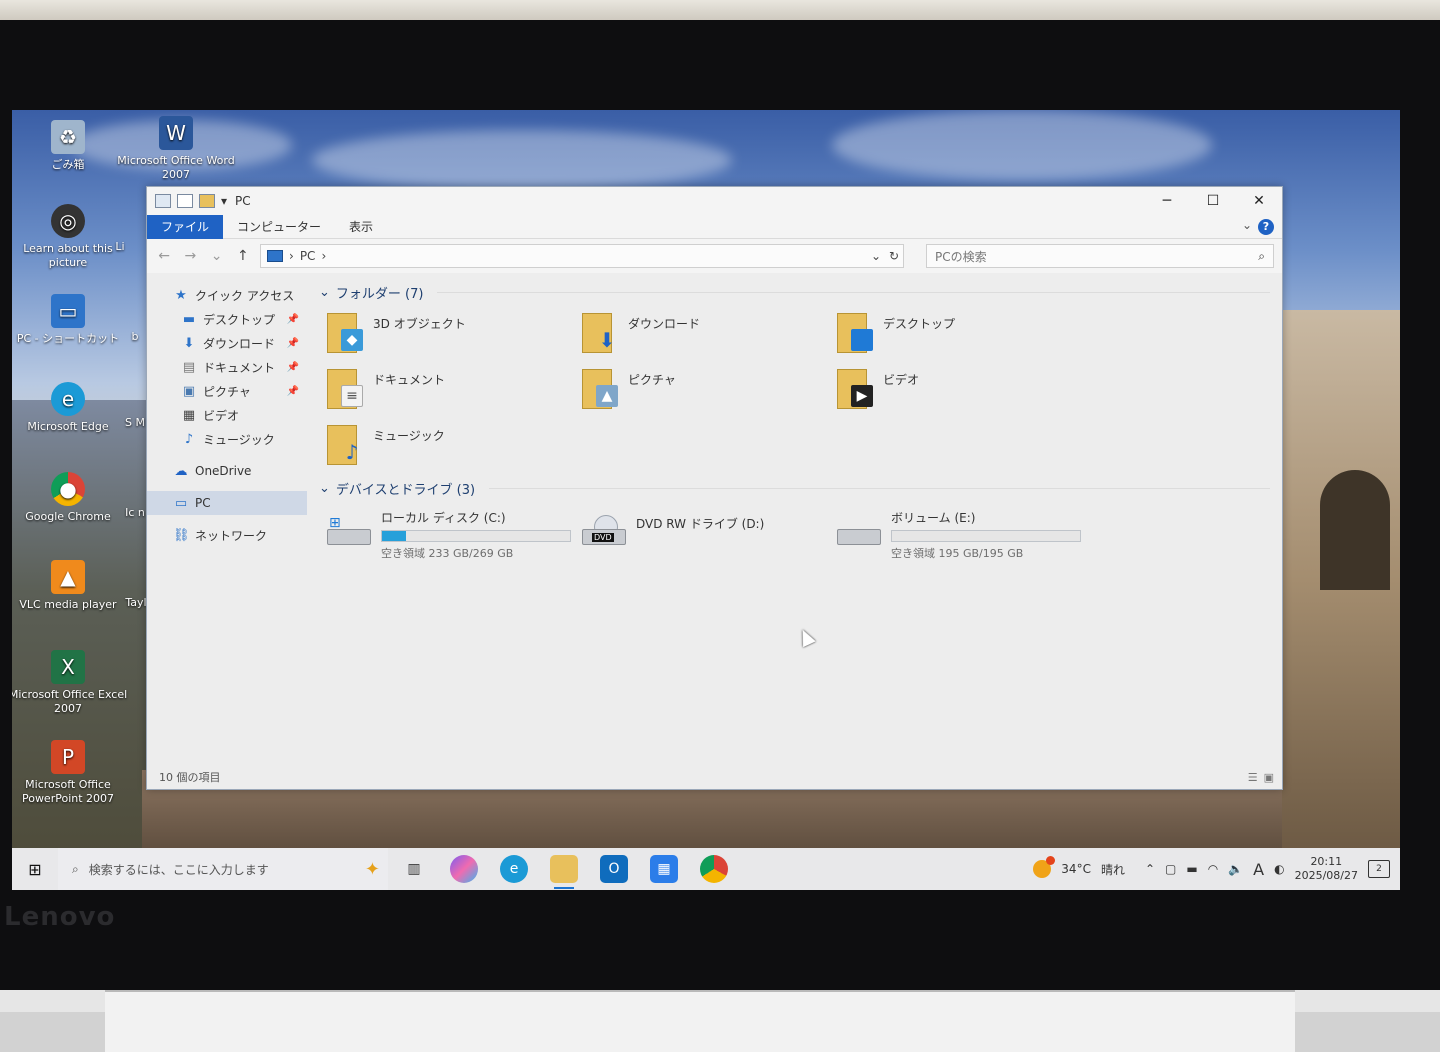  Describe the element at coordinates (243, 256) in the screenshot. I see `up-button: ↑` at that location.